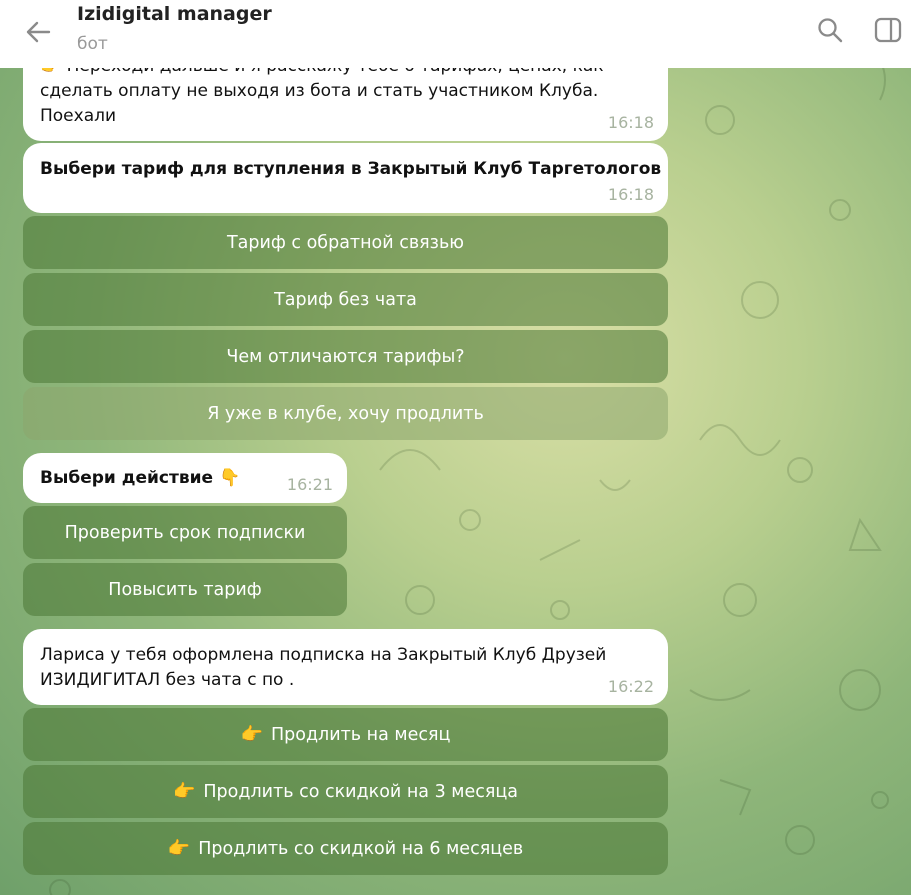 This screenshot has width=911, height=895. Describe the element at coordinates (92, 44) in the screenshot. I see `chat-subtitle: бот` at that location.